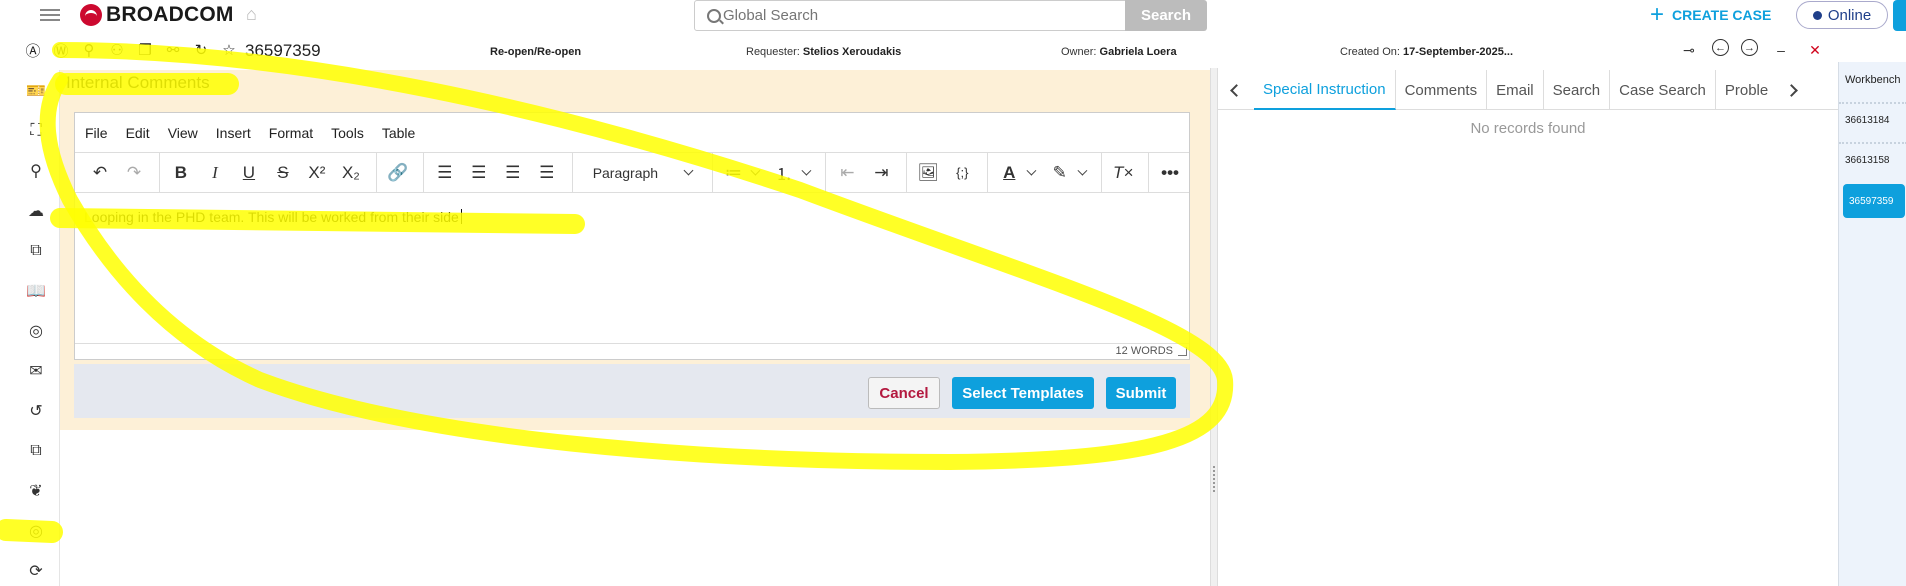 This screenshot has height=586, width=1906. What do you see at coordinates (398, 133) in the screenshot?
I see `menu-table: Table` at bounding box center [398, 133].